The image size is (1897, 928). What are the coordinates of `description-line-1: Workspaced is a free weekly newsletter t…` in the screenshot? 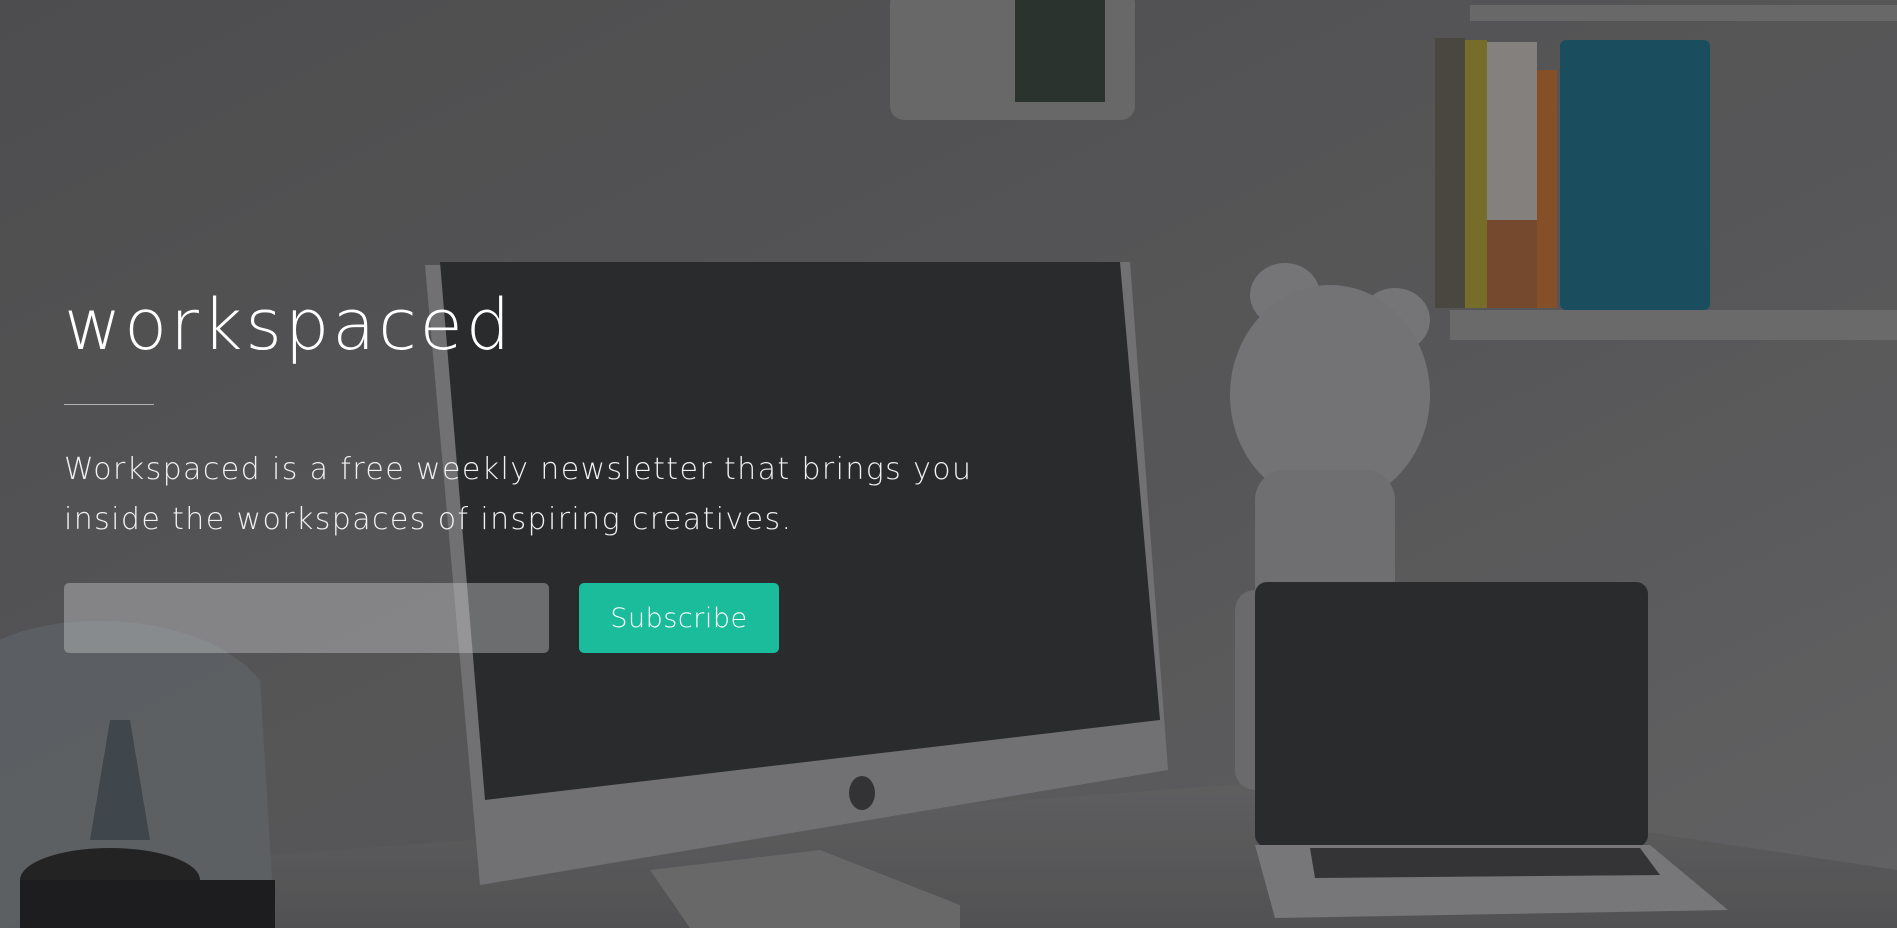 It's located at (518, 469).